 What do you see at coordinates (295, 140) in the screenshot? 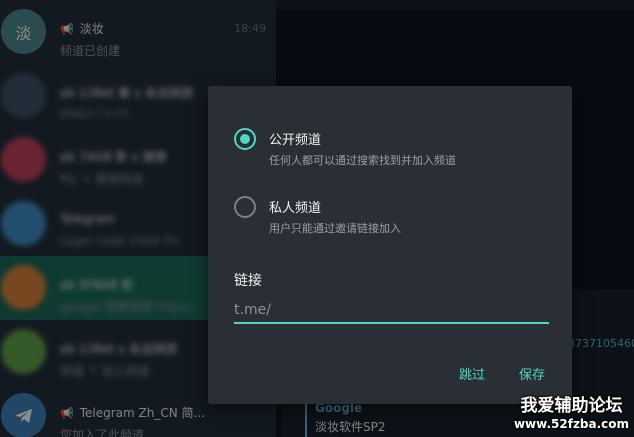
I see `public-channel-label: 公开频道` at bounding box center [295, 140].